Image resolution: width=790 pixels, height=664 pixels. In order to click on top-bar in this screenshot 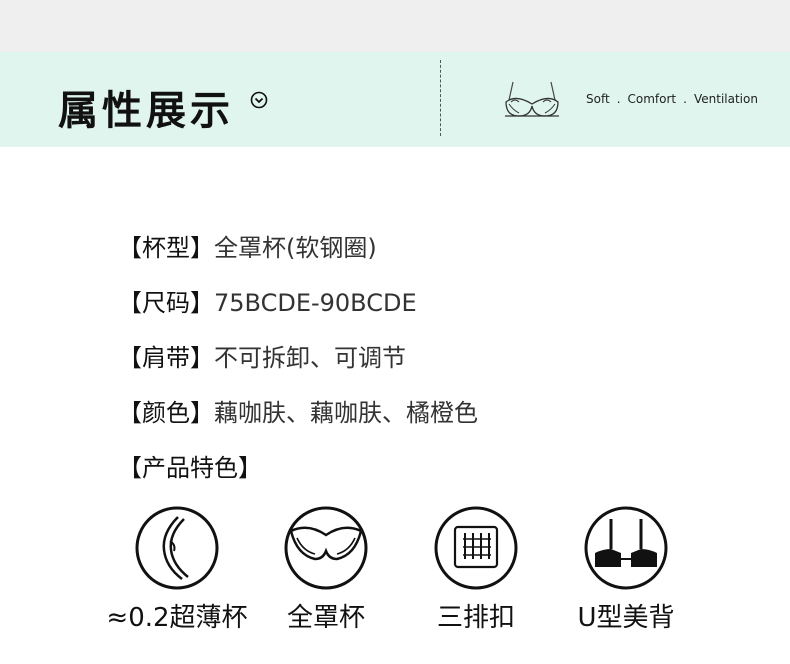, I will do `click(395, 26)`.